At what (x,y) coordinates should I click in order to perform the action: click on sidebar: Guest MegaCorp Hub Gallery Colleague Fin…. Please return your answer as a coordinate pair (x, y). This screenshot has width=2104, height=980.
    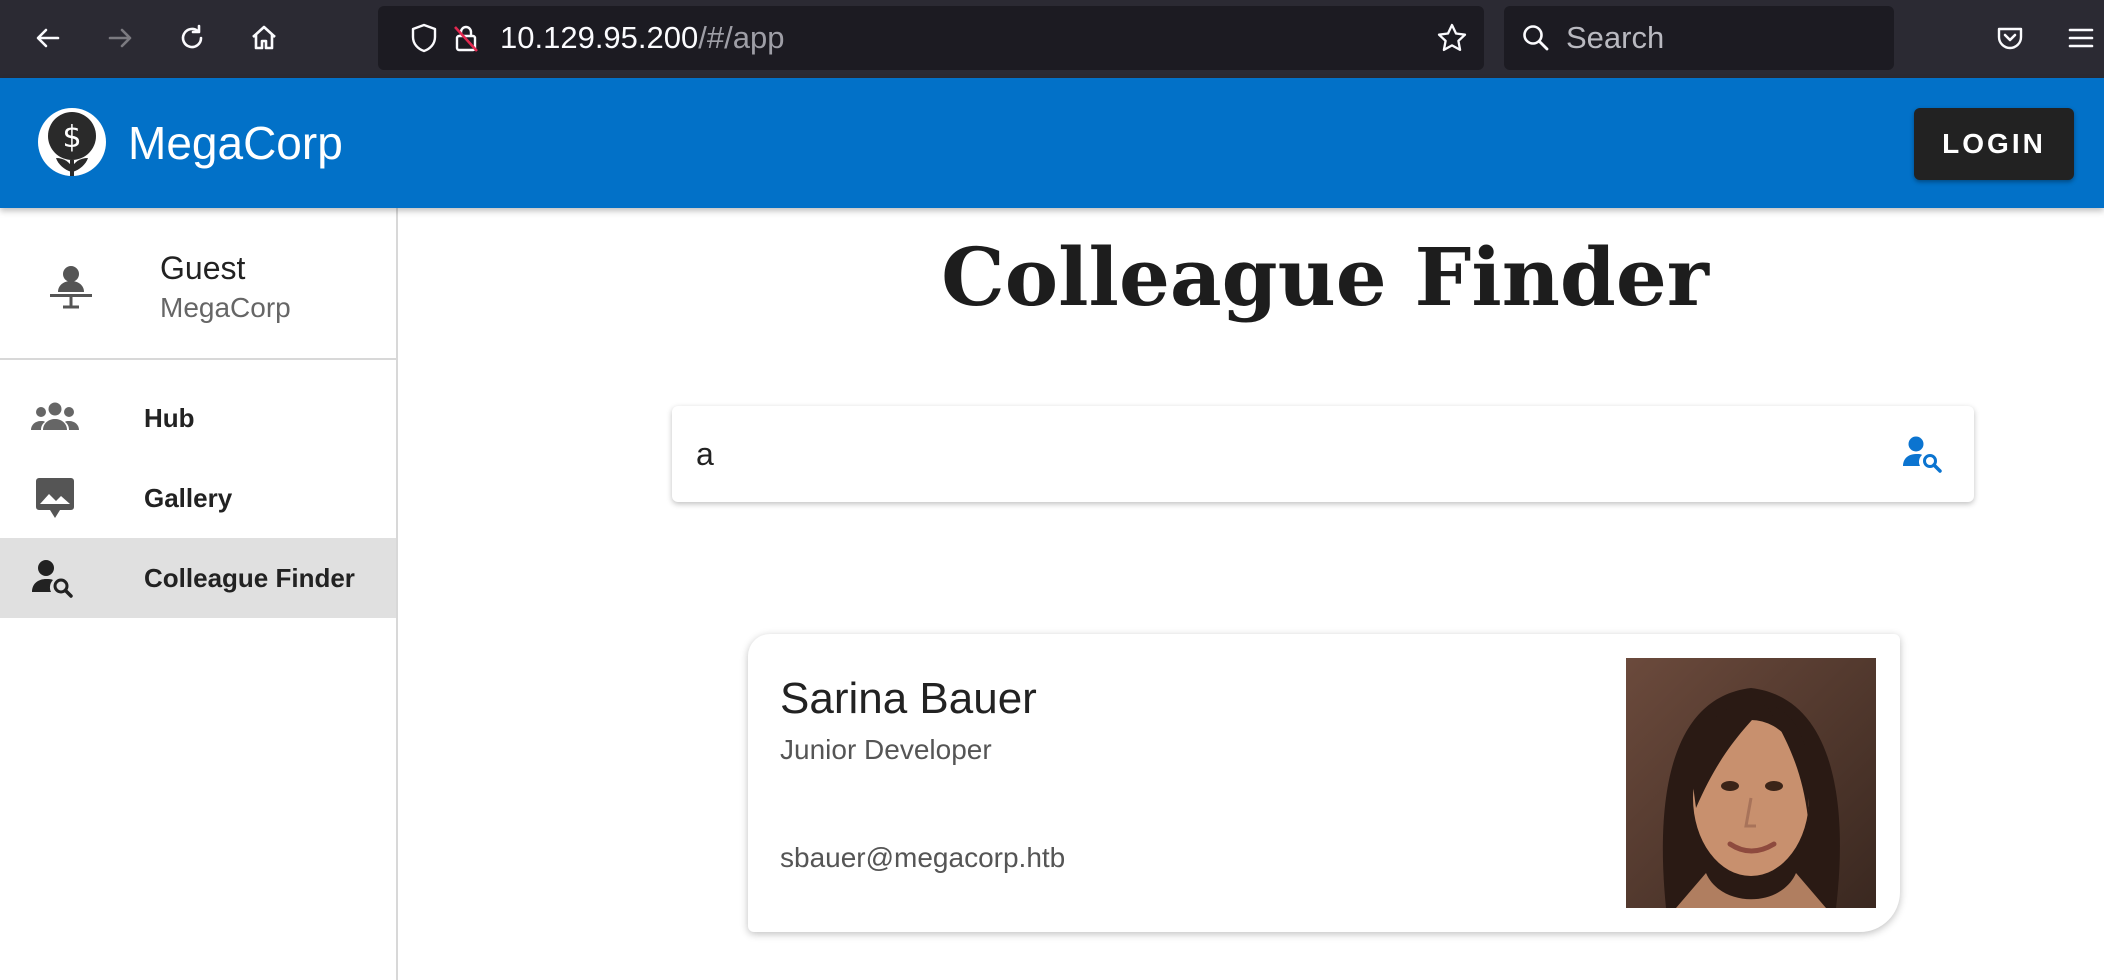
    Looking at the image, I should click on (199, 594).